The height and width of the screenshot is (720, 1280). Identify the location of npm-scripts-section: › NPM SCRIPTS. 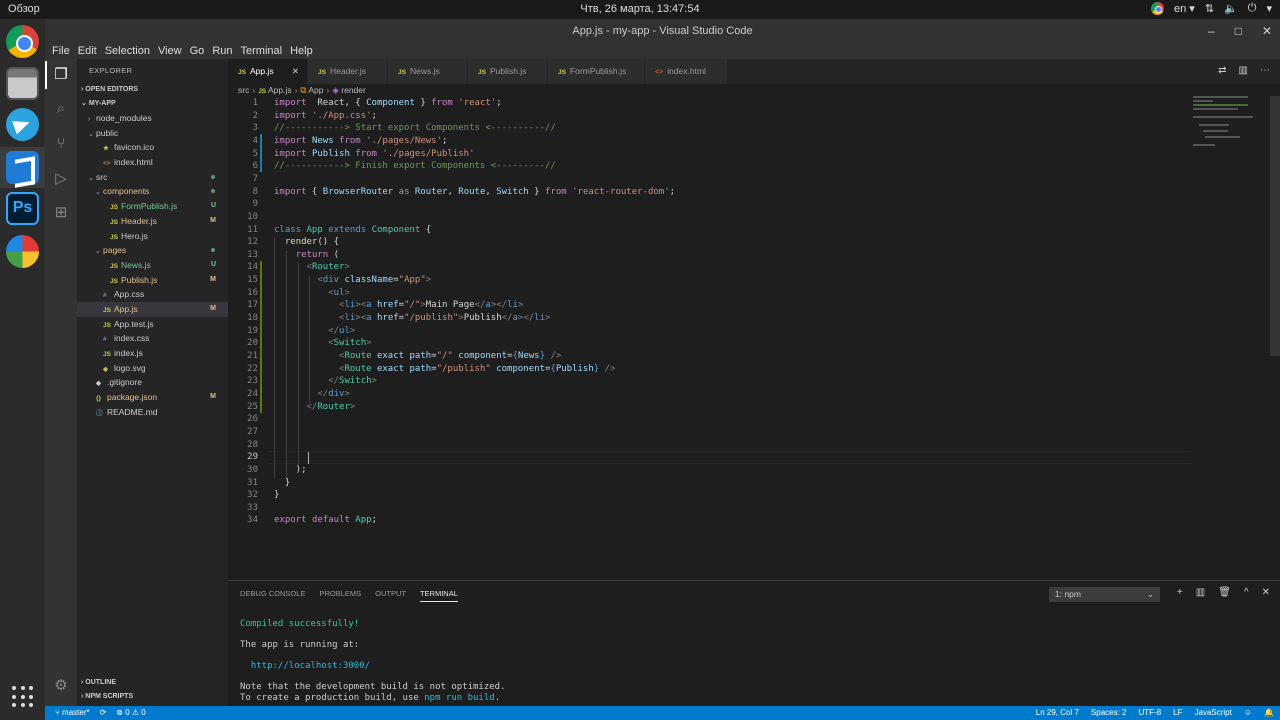
(152, 697).